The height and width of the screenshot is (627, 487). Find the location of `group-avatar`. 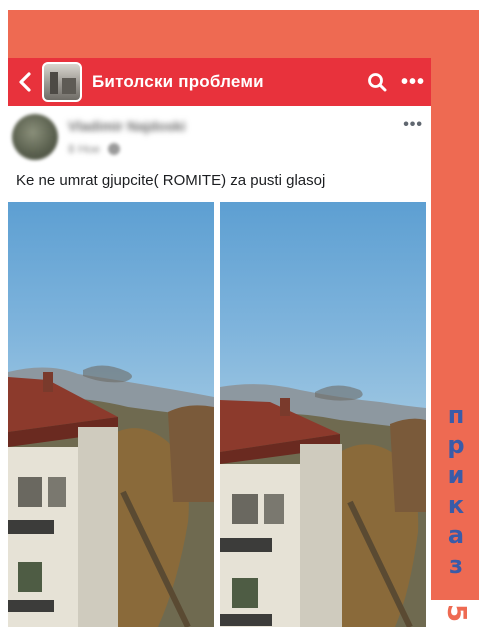

group-avatar is located at coordinates (62, 82).